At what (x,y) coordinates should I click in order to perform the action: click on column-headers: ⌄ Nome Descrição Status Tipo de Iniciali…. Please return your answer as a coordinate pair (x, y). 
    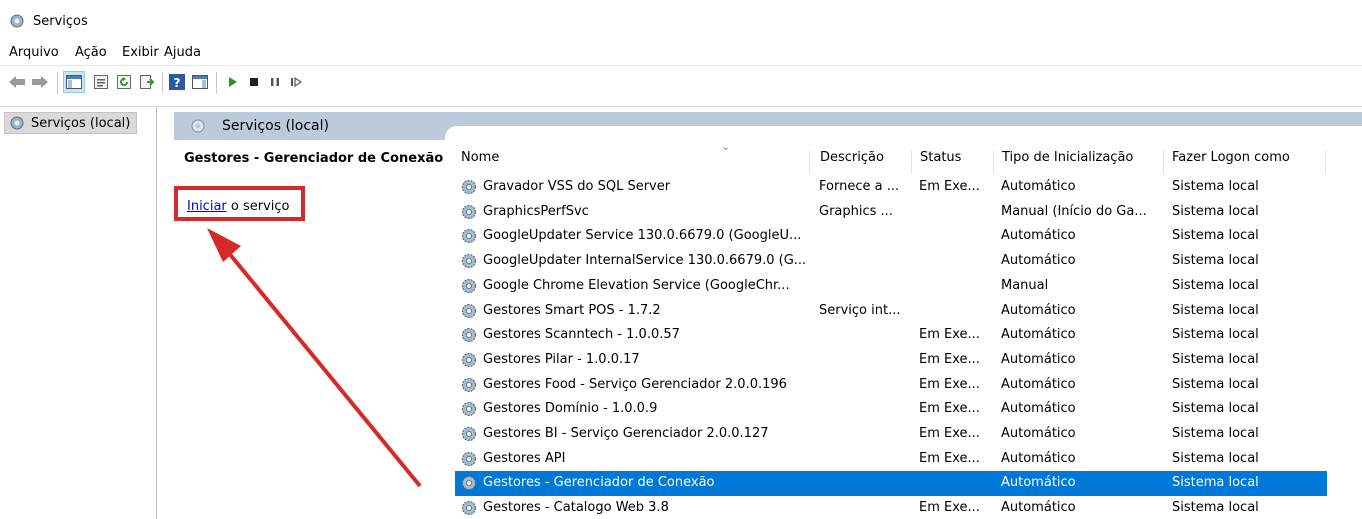
    Looking at the image, I should click on (891, 157).